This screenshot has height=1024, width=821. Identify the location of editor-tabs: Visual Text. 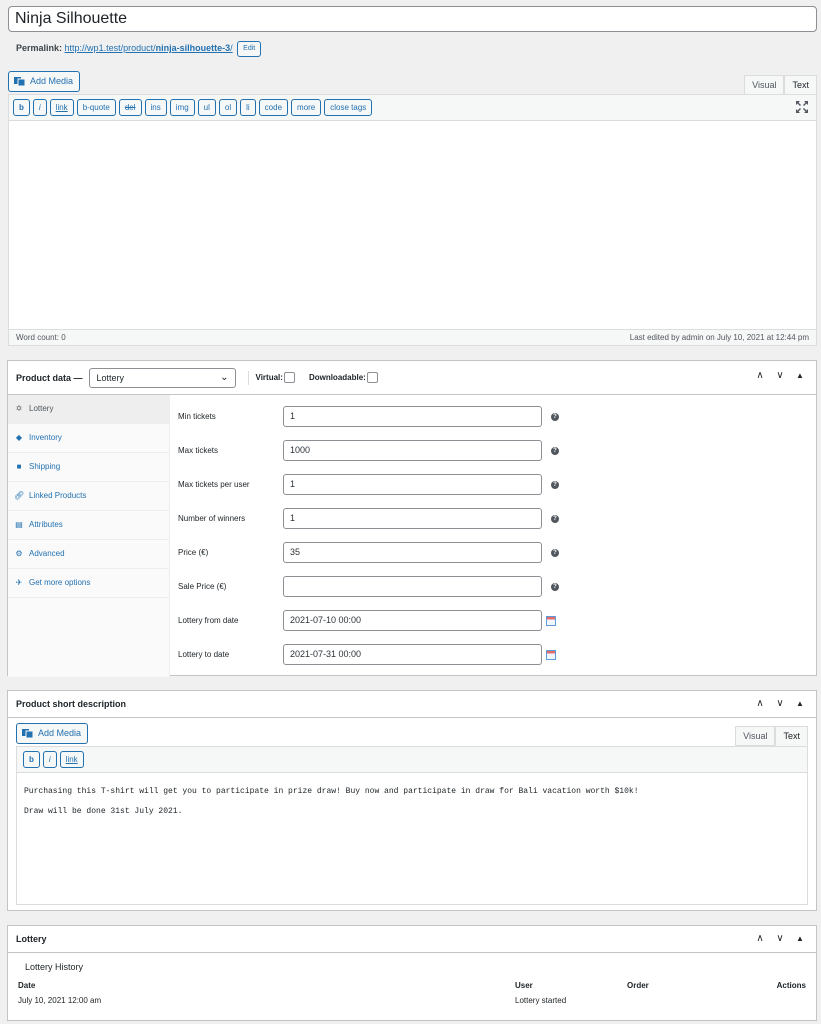
(780, 85).